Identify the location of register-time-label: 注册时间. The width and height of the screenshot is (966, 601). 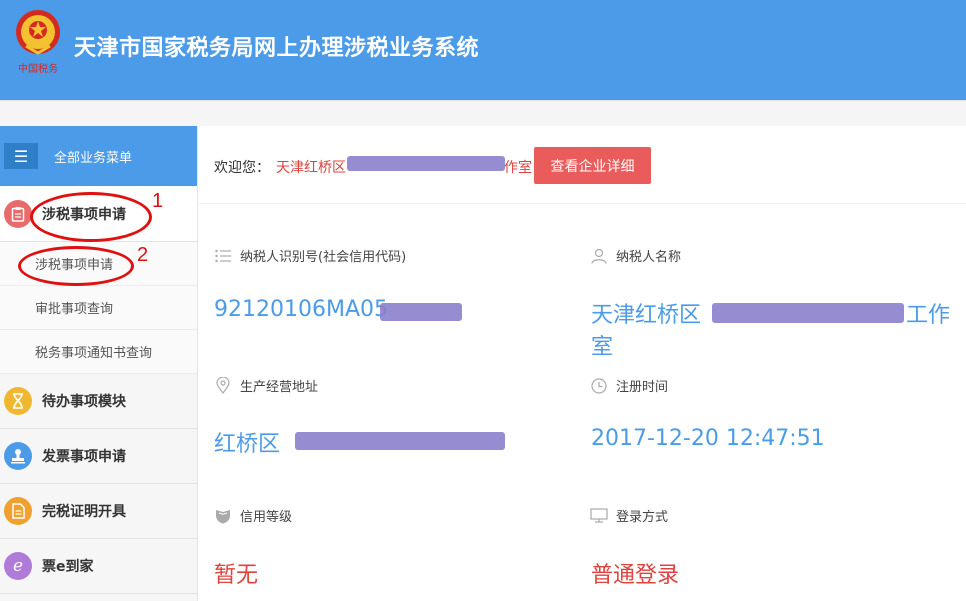
(629, 385).